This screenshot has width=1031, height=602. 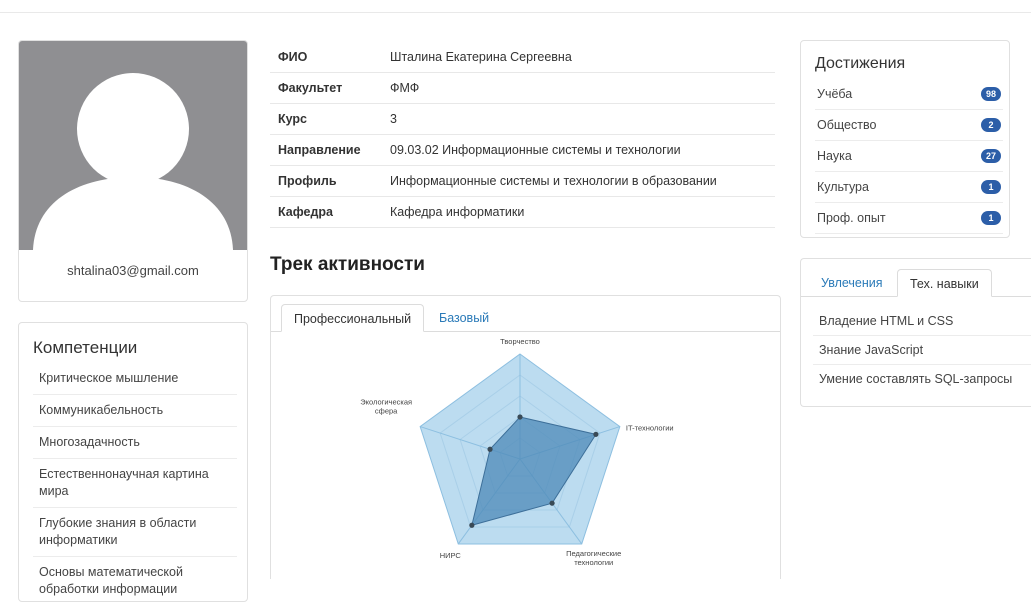 What do you see at coordinates (135, 443) in the screenshot?
I see `competency-item: Многозадачность` at bounding box center [135, 443].